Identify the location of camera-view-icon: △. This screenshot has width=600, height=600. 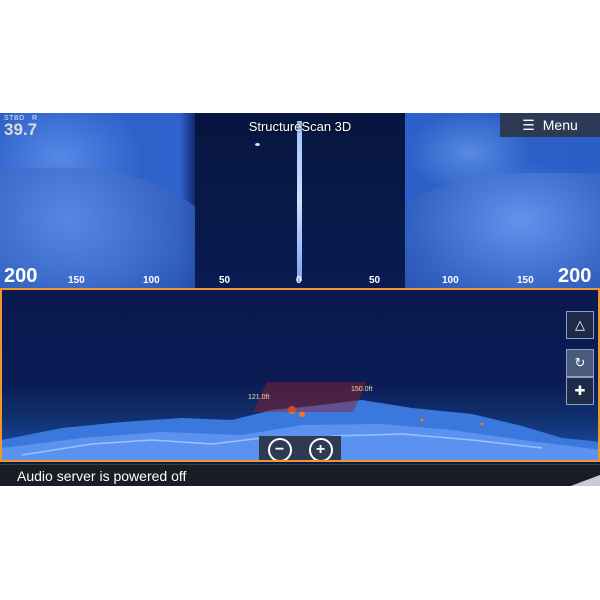
(580, 324).